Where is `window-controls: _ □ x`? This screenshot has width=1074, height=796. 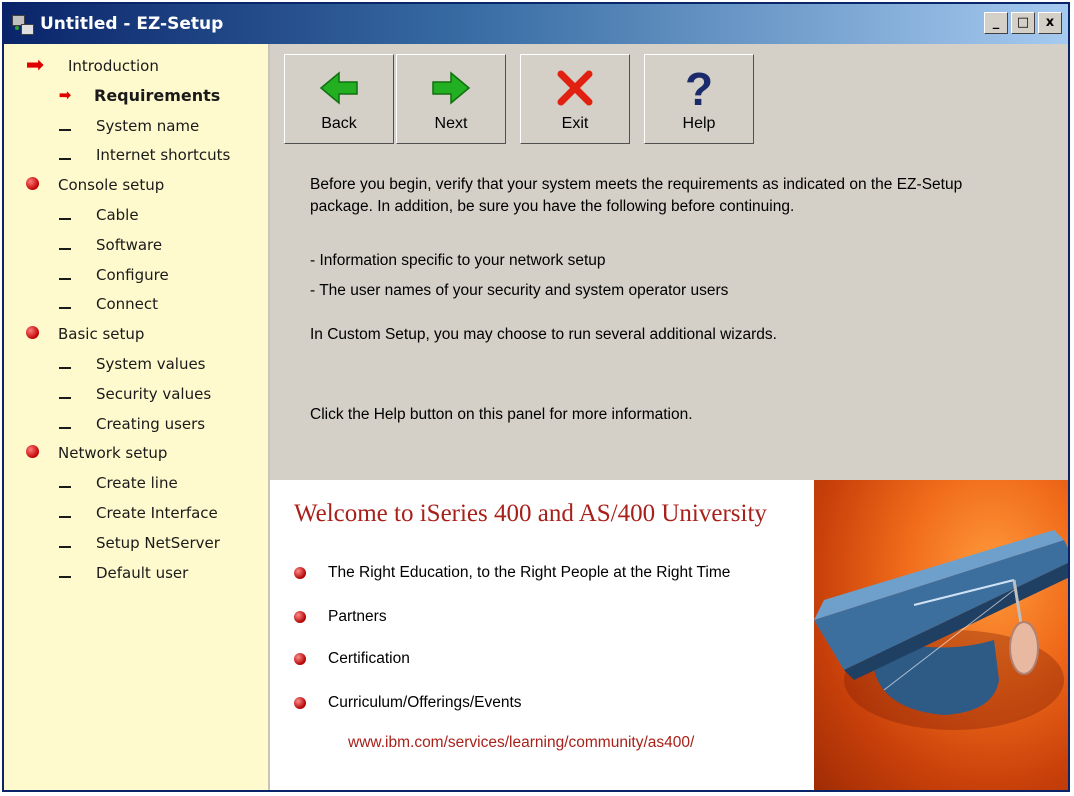
window-controls: _ □ x is located at coordinates (1023, 23).